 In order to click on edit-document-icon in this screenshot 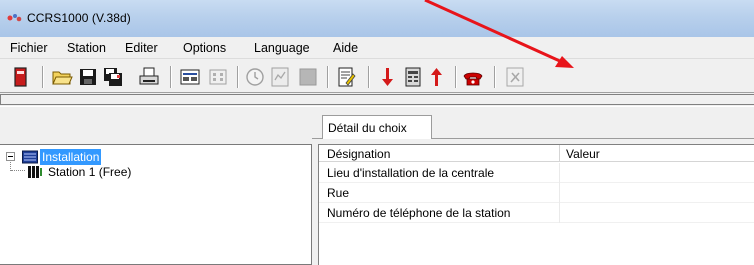, I will do `click(346, 77)`.